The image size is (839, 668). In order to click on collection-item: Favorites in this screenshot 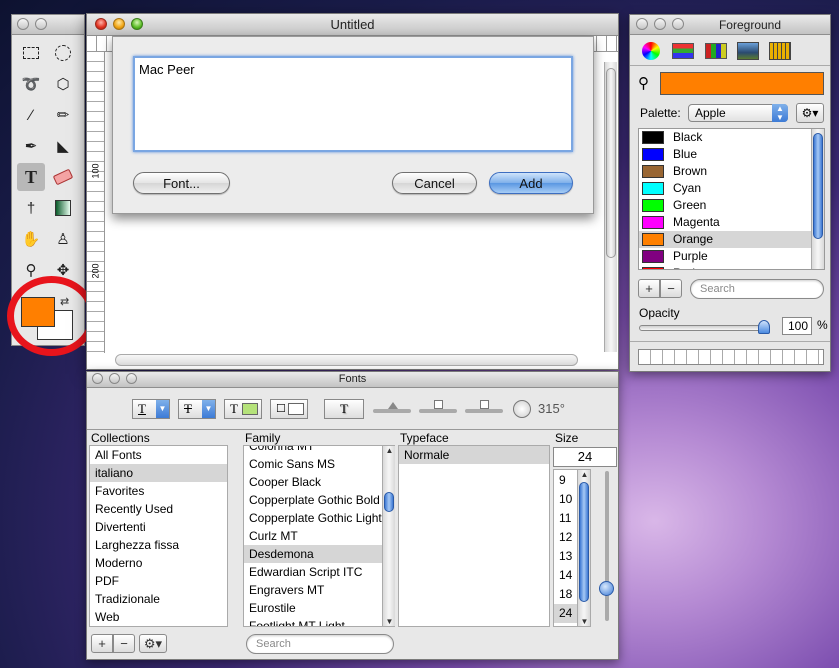, I will do `click(158, 491)`.